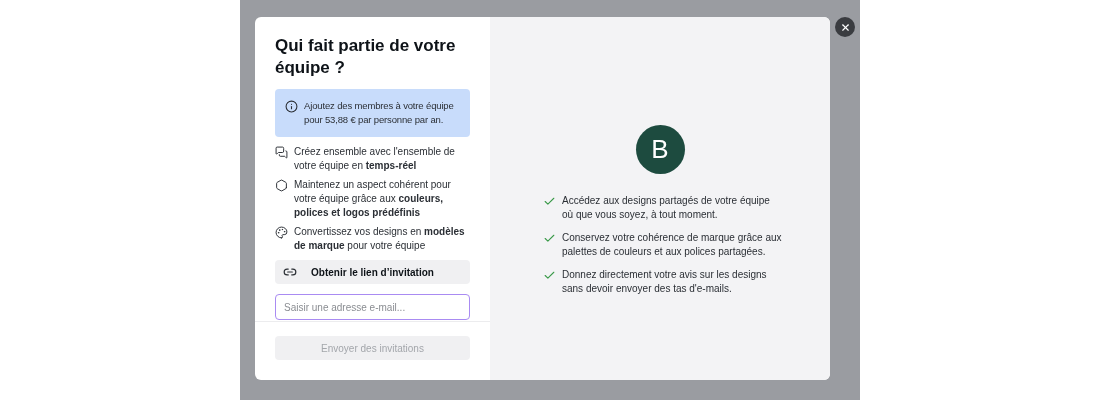 The width and height of the screenshot is (1100, 400). Describe the element at coordinates (281, 152) in the screenshot. I see `chat-bubbles-icon` at that location.